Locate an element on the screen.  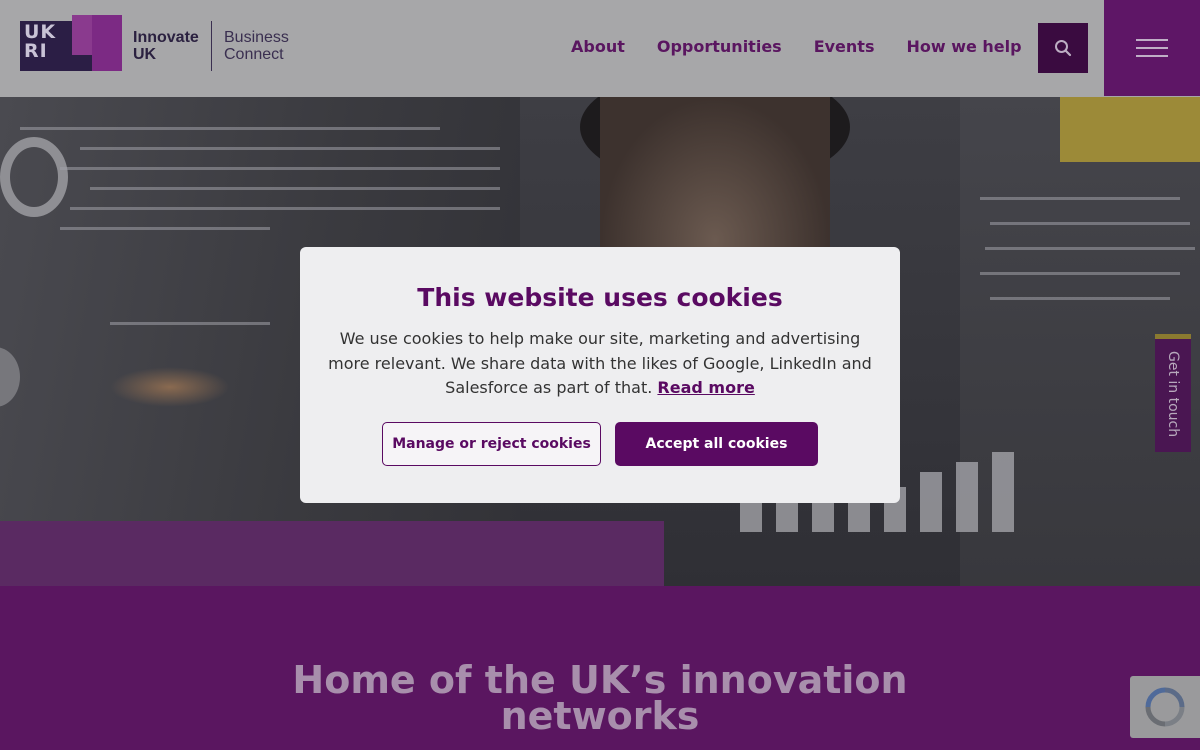
hero-yellow-accent is located at coordinates (1130, 129).